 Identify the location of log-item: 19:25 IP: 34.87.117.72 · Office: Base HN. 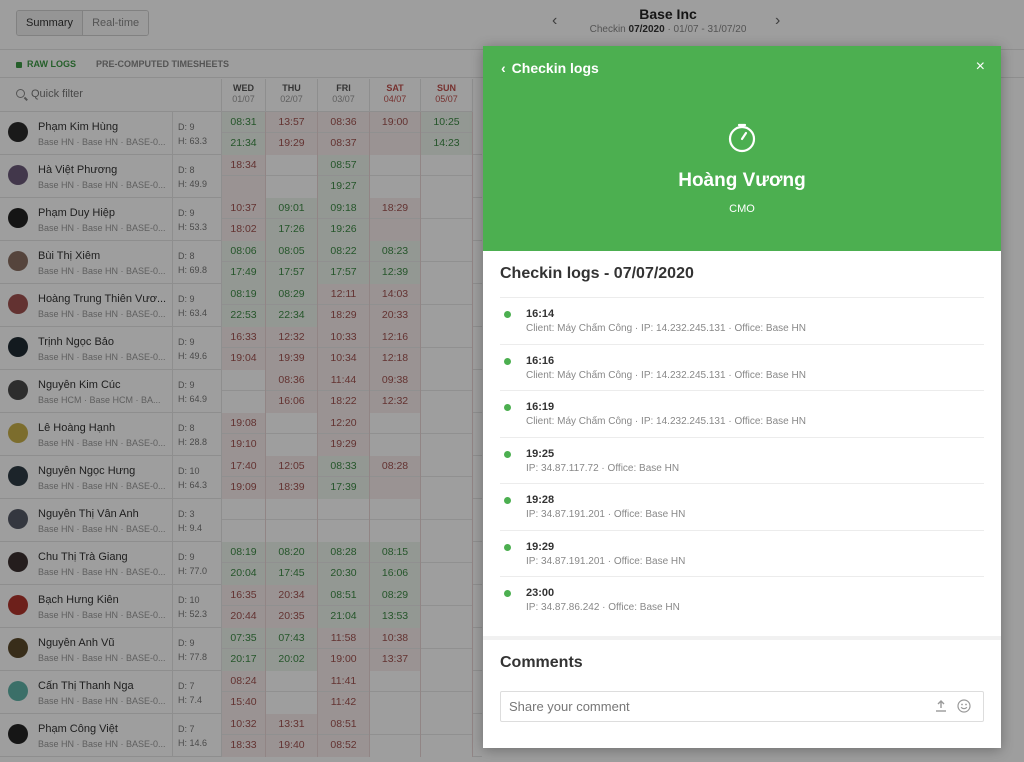
(742, 460).